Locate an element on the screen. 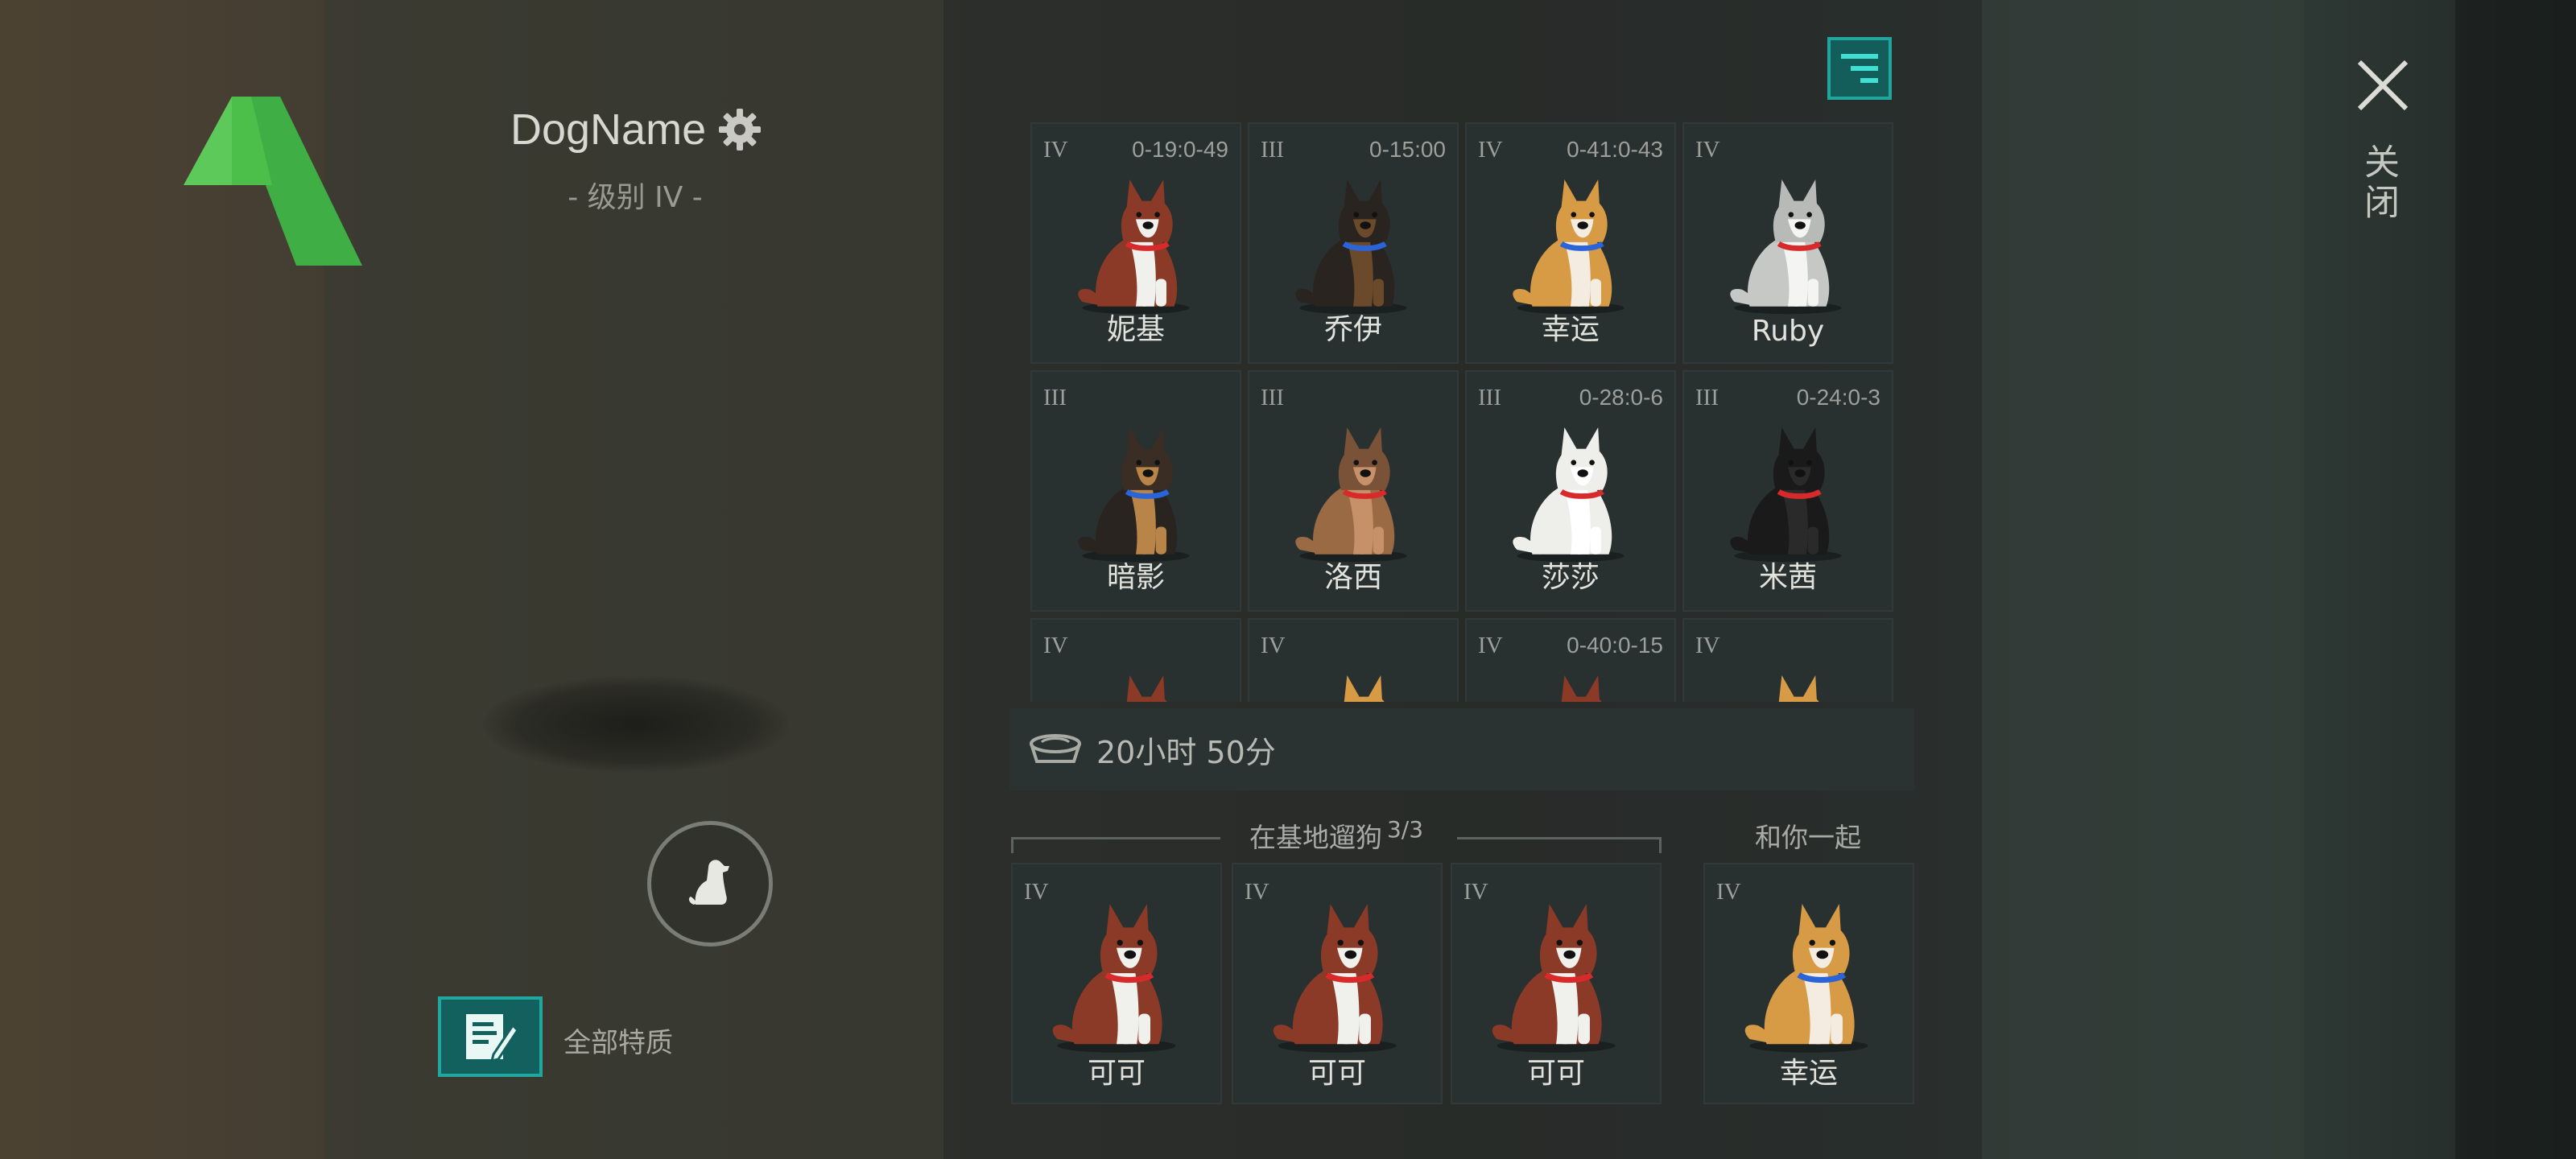 The image size is (2576, 1159). kennel-dog-card: IV 0-19:0-49 妮基 is located at coordinates (1135, 243).